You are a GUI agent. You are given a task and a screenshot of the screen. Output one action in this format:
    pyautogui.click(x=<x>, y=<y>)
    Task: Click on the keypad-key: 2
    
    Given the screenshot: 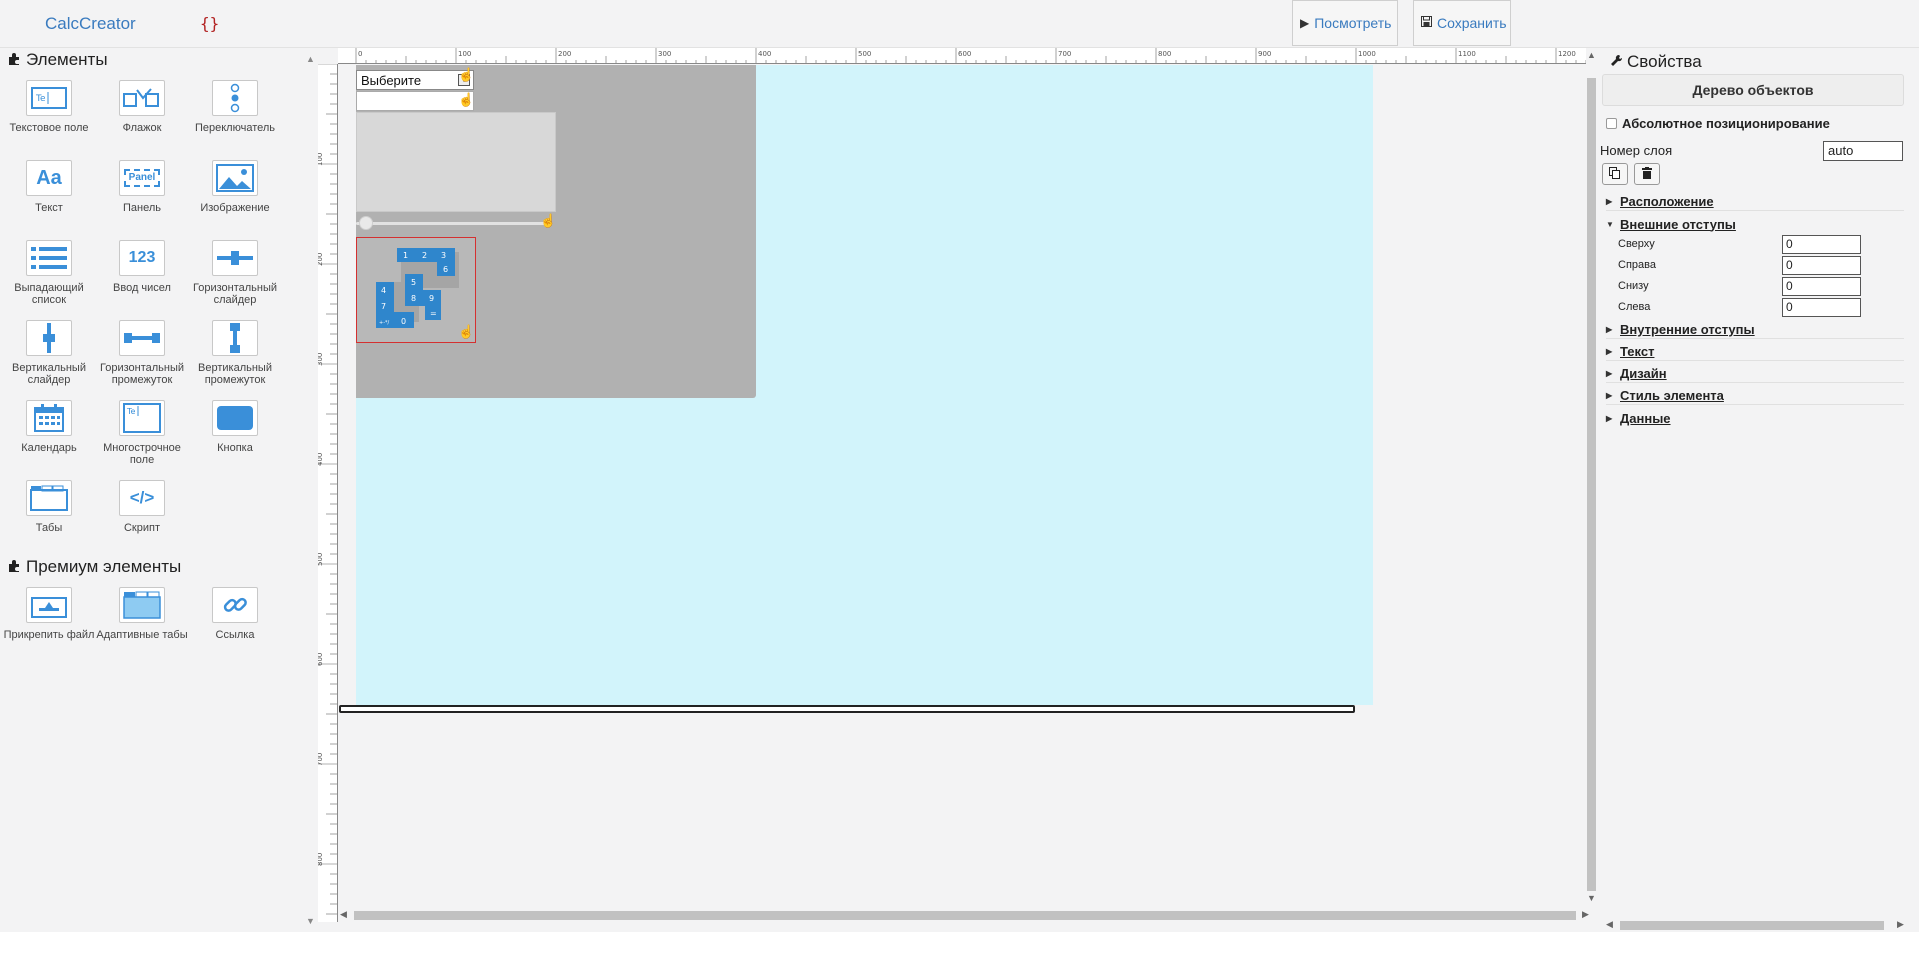 What is the action you would take?
    pyautogui.click(x=424, y=255)
    